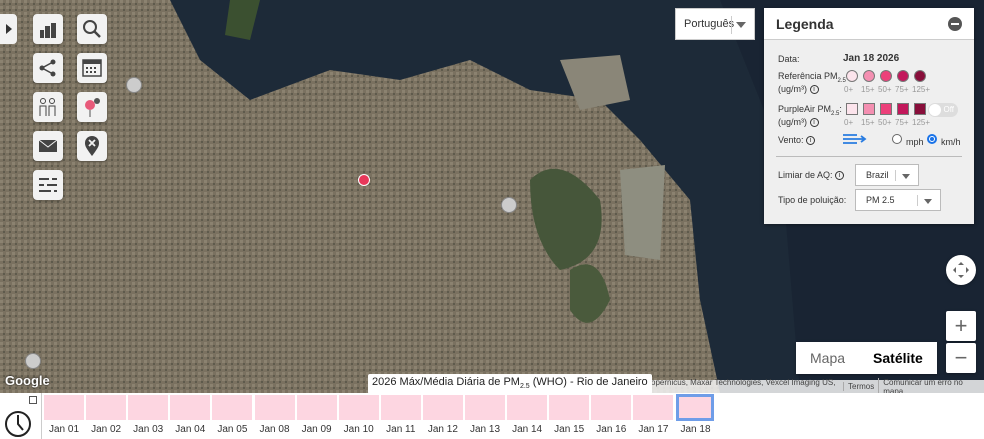  I want to click on kmh-radio, so click(932, 139).